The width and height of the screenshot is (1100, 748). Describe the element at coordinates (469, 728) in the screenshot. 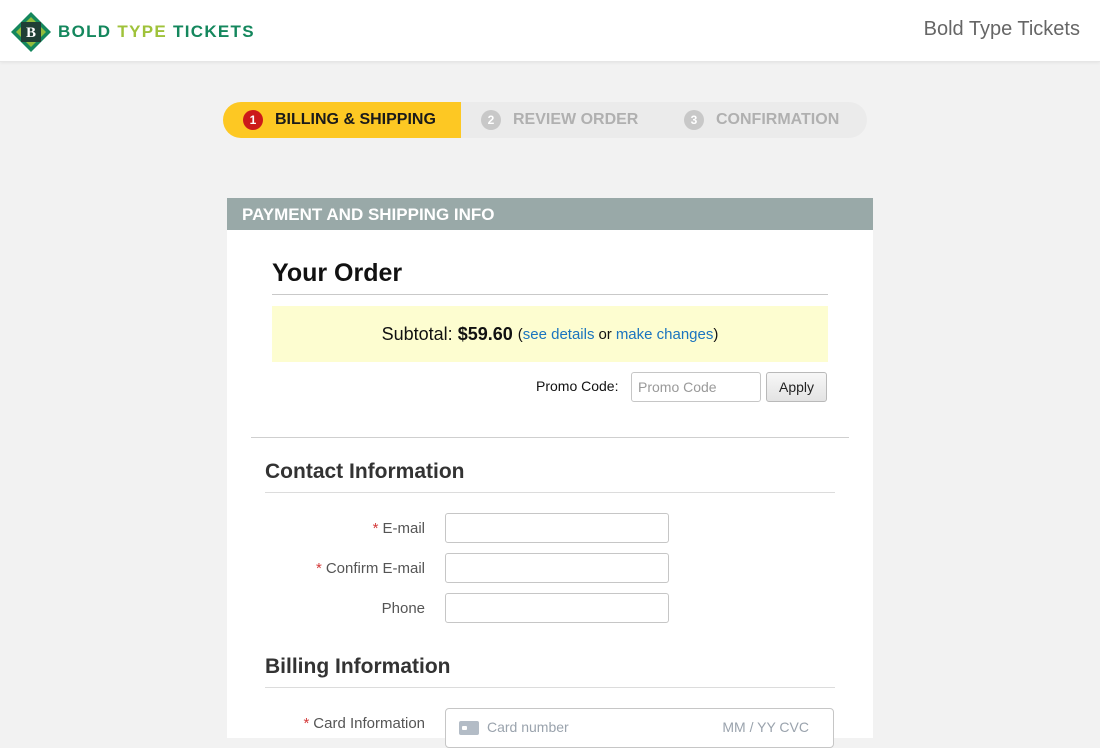

I see `credit-card-icon` at that location.